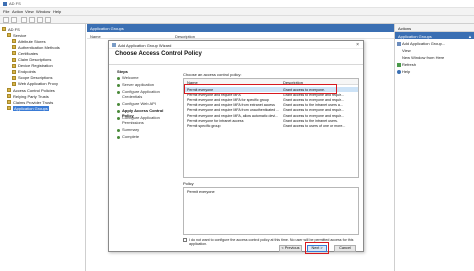 The height and width of the screenshot is (271, 474). Describe the element at coordinates (6, 11) in the screenshot. I see `menu-file: File` at that location.